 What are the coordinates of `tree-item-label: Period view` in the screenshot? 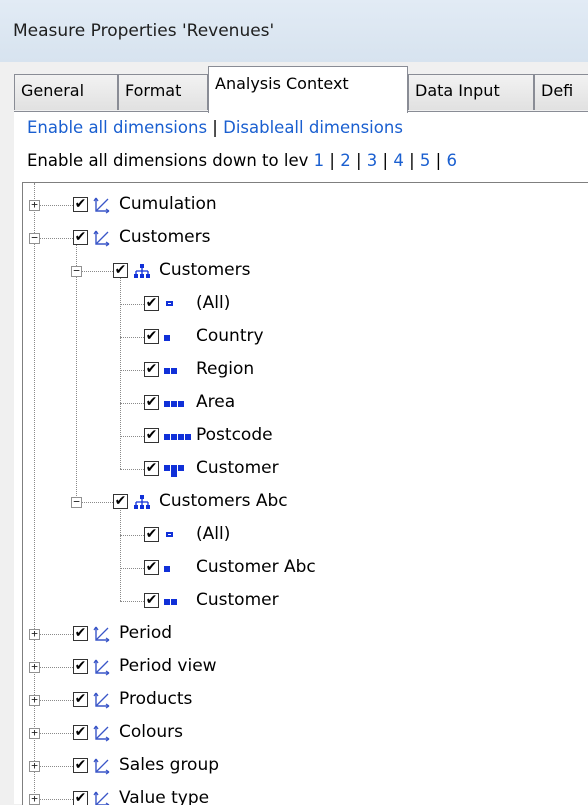 It's located at (168, 666).